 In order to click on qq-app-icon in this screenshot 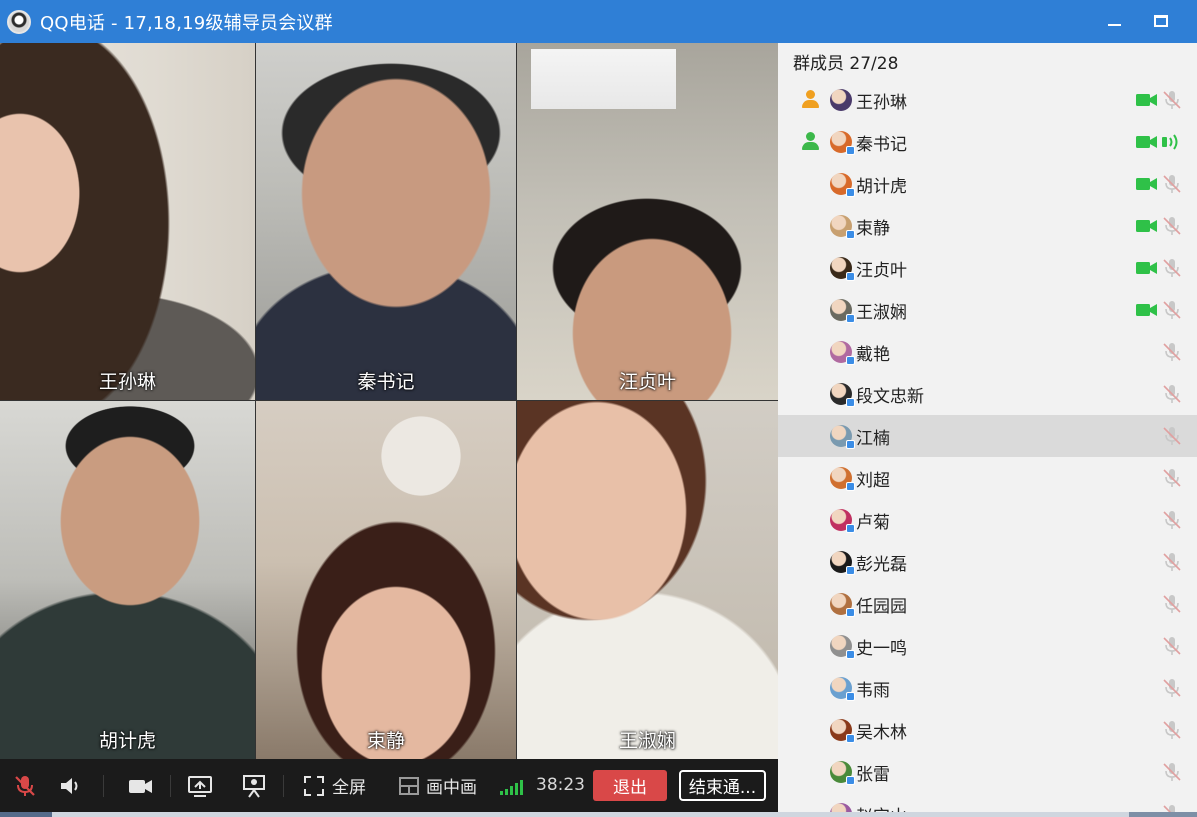, I will do `click(19, 21)`.